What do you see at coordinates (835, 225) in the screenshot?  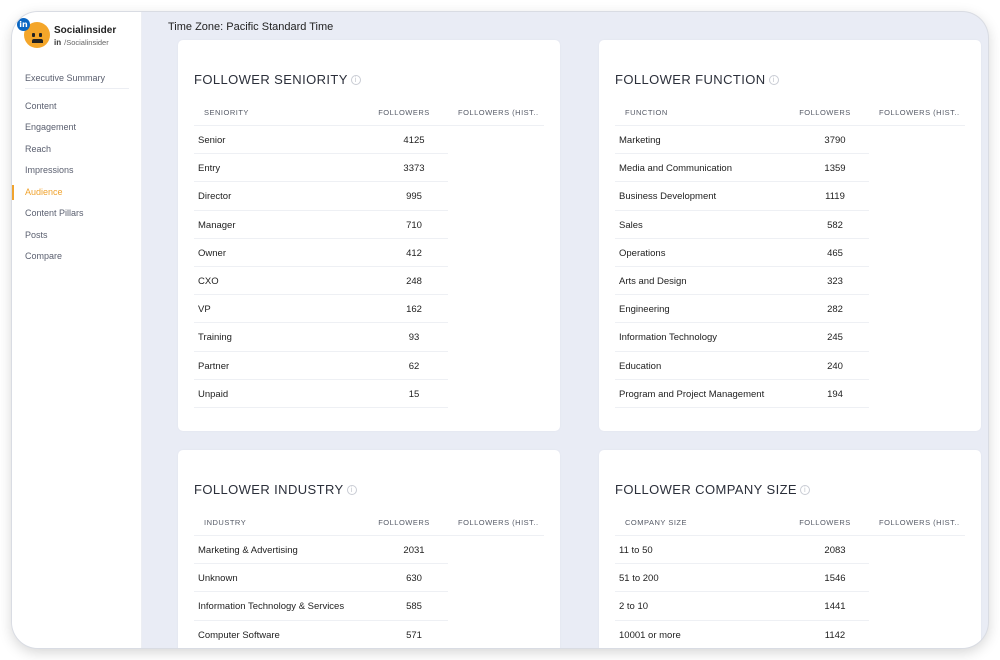 I see `row-followers-value: 582` at bounding box center [835, 225].